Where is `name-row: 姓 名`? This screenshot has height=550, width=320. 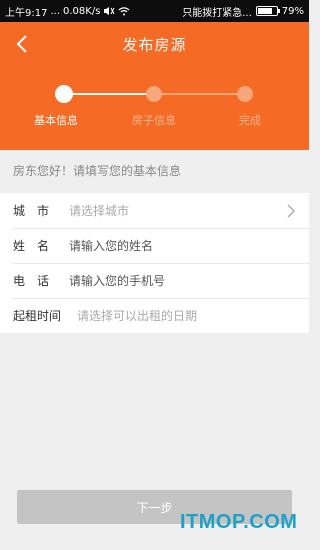 name-row: 姓 名 is located at coordinates (154, 245).